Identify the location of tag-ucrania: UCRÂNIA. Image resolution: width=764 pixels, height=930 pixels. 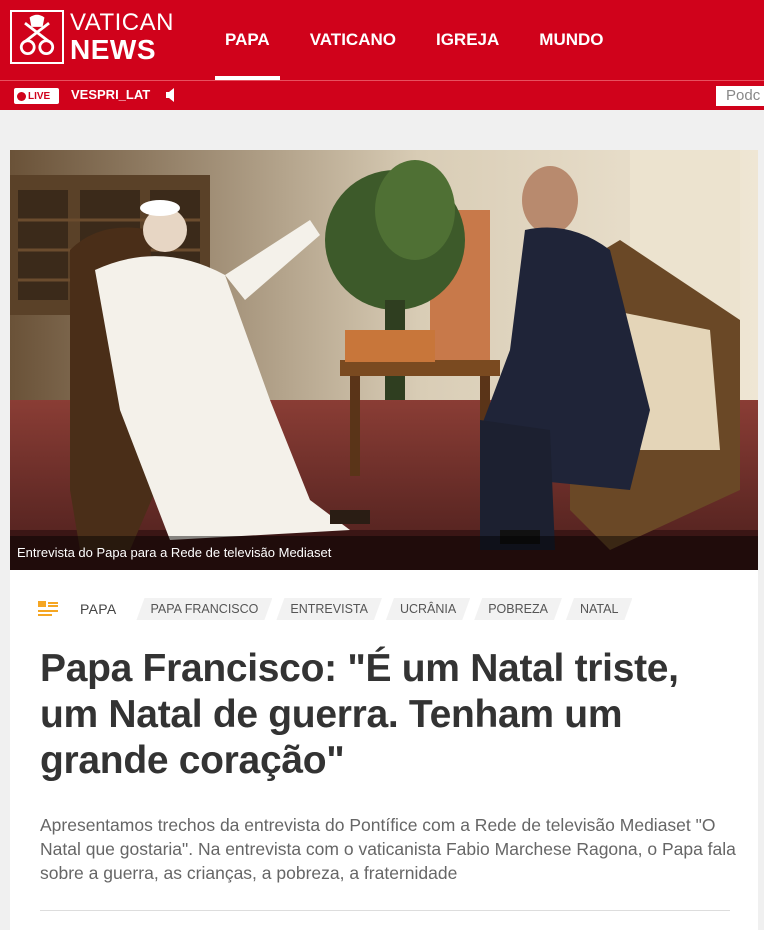
(428, 609).